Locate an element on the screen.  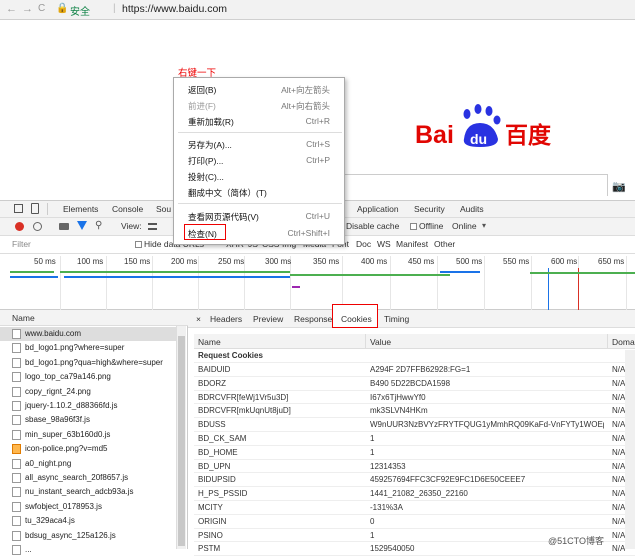
back-icon: ← is located at coordinates (11, 9).